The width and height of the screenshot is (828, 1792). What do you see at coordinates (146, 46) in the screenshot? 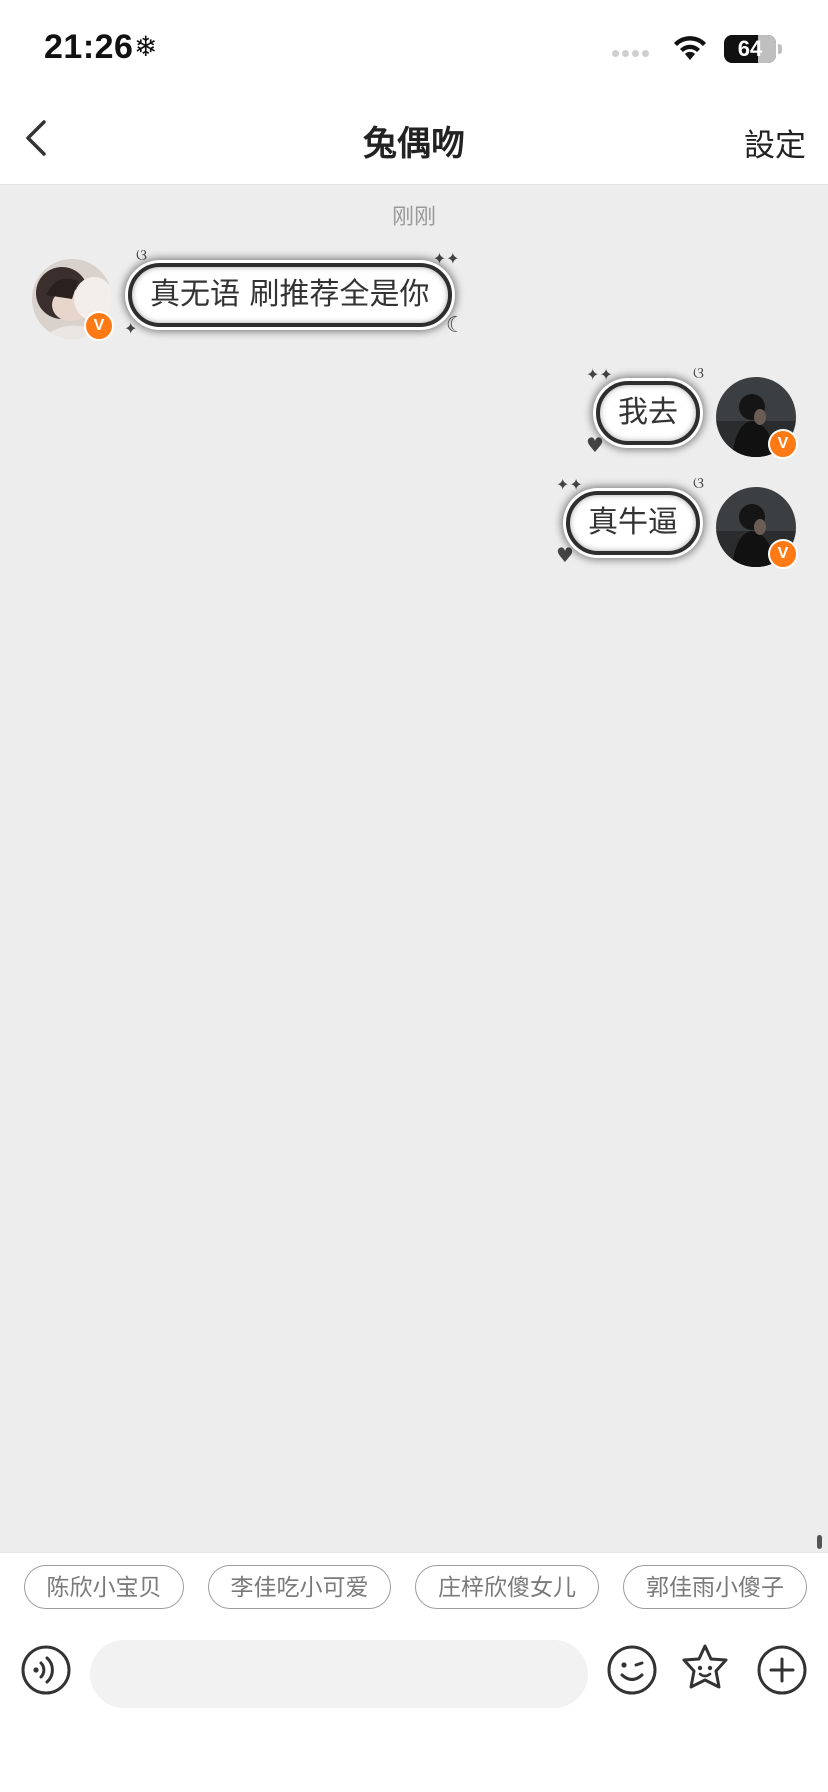
I see `snowflake-icon: ❄` at bounding box center [146, 46].